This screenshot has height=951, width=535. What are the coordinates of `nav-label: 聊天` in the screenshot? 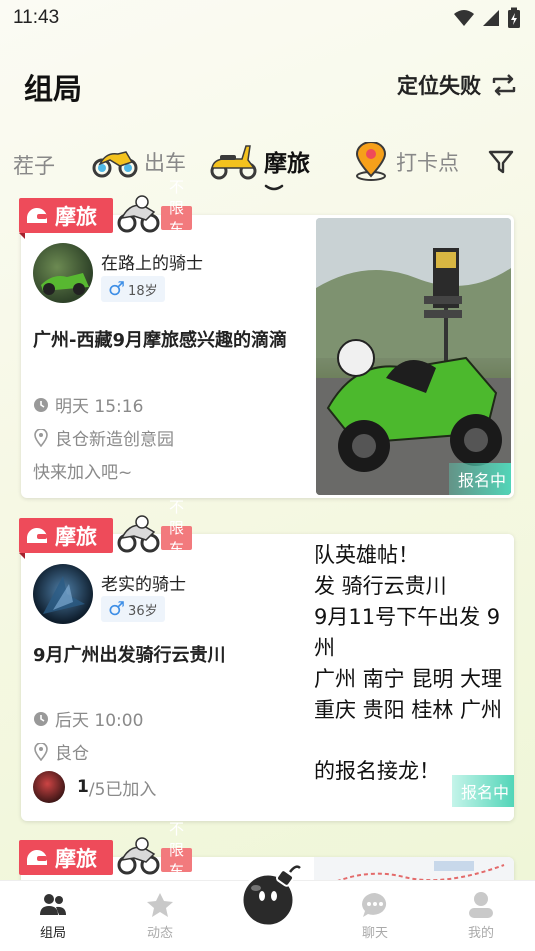 It's located at (374, 933).